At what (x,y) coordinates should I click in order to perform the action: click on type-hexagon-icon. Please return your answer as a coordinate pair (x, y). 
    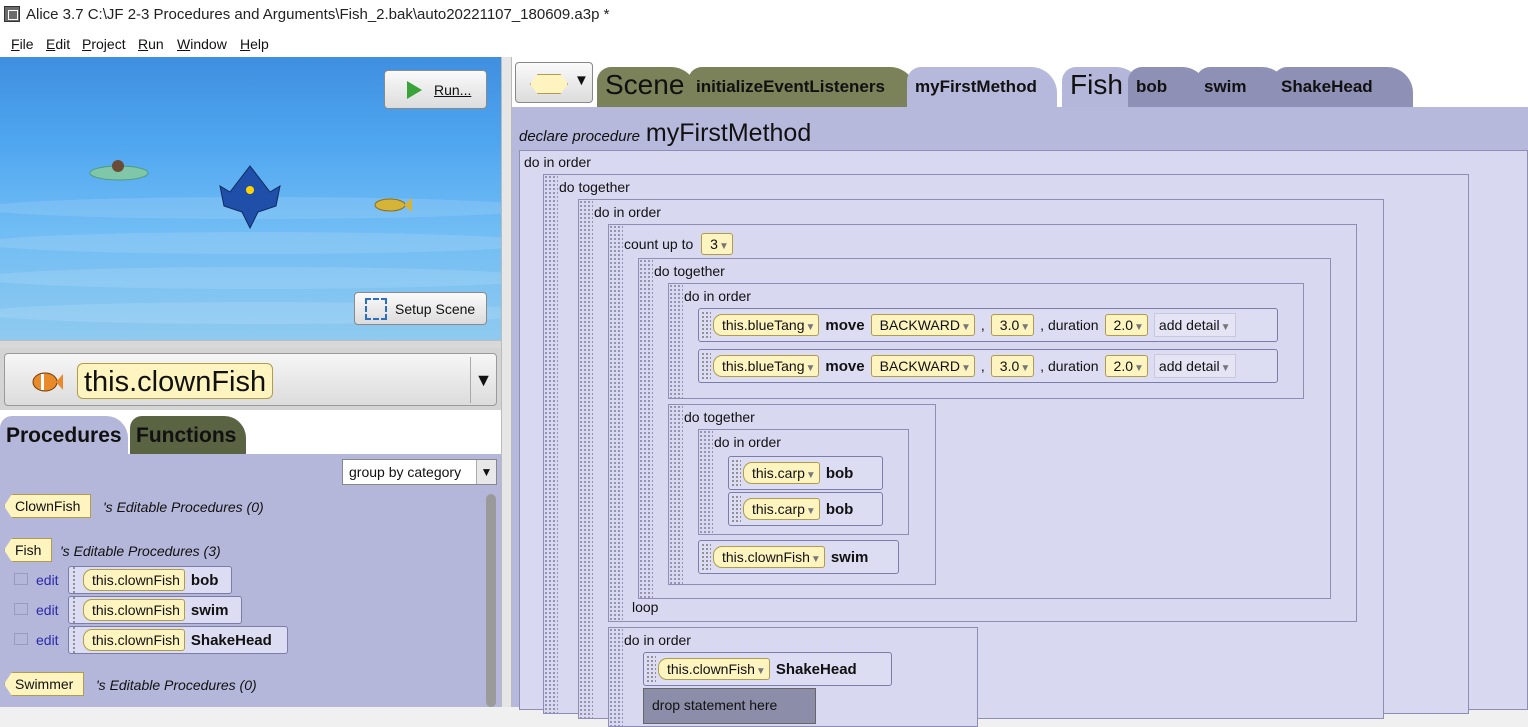
    Looking at the image, I should click on (549, 84).